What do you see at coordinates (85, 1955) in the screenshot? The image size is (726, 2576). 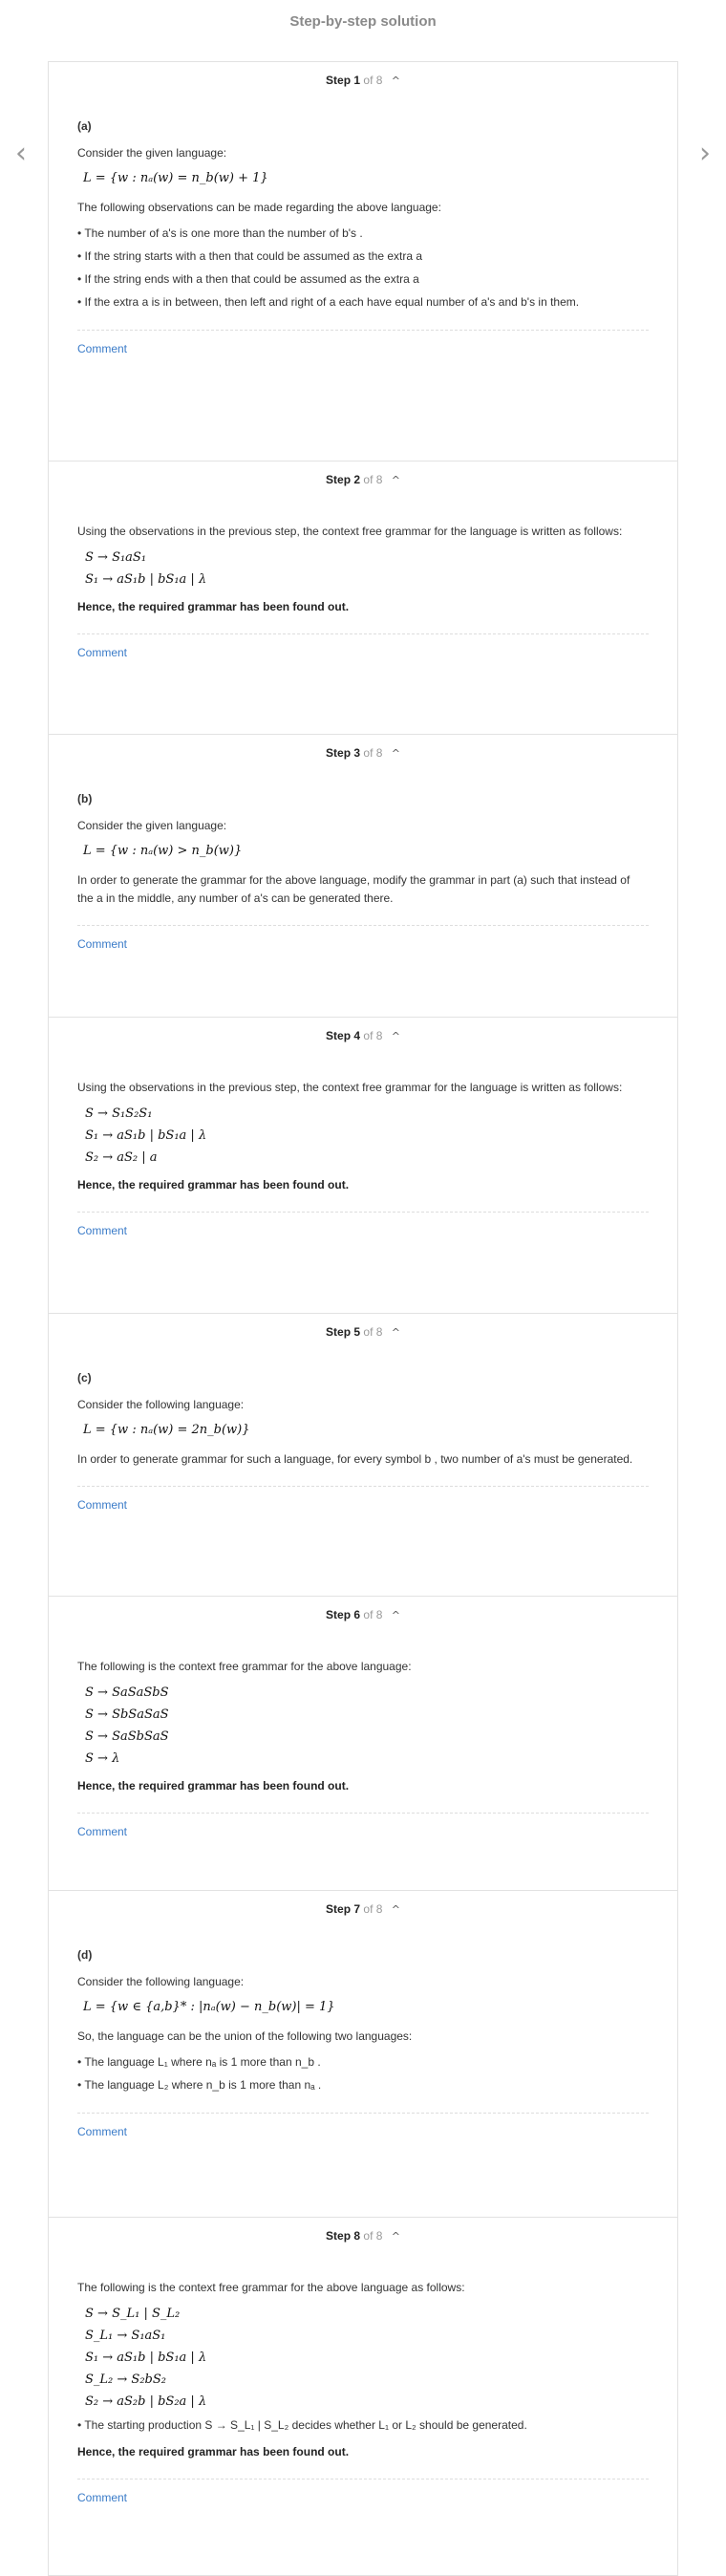 I see `part-label: (d)` at bounding box center [85, 1955].